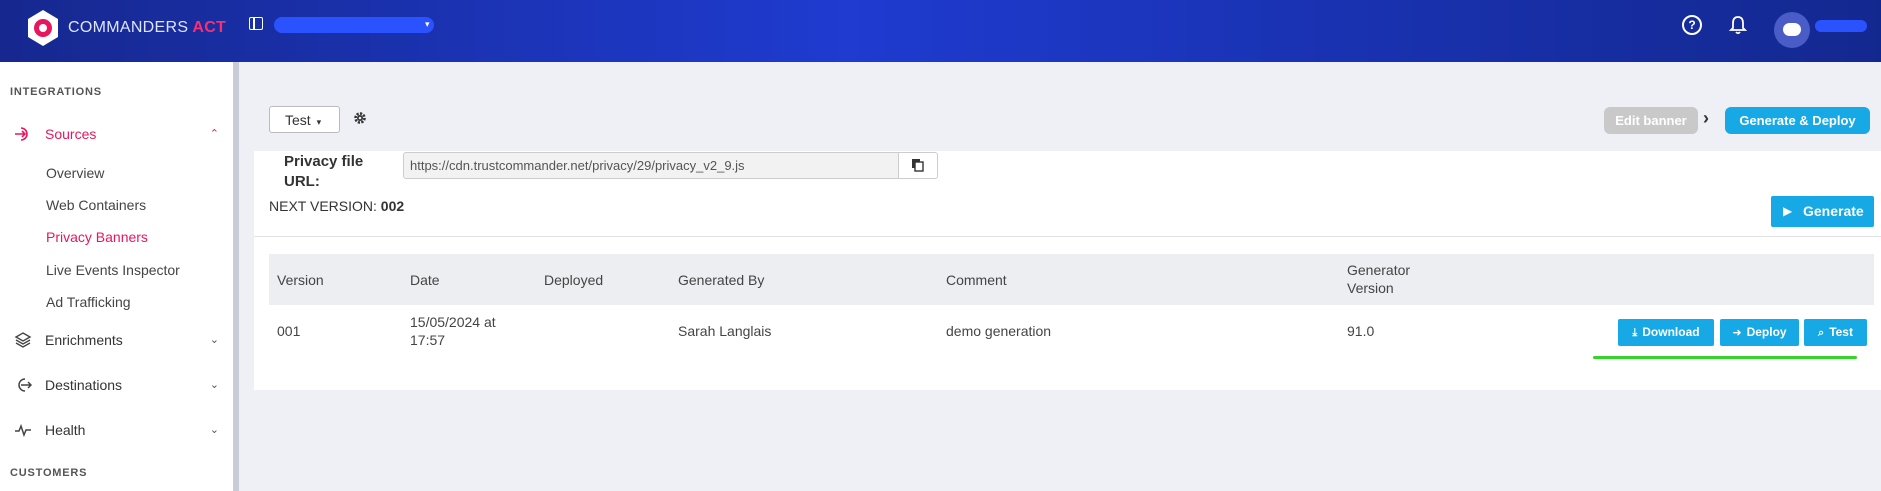  I want to click on column-header-date: Date, so click(425, 280).